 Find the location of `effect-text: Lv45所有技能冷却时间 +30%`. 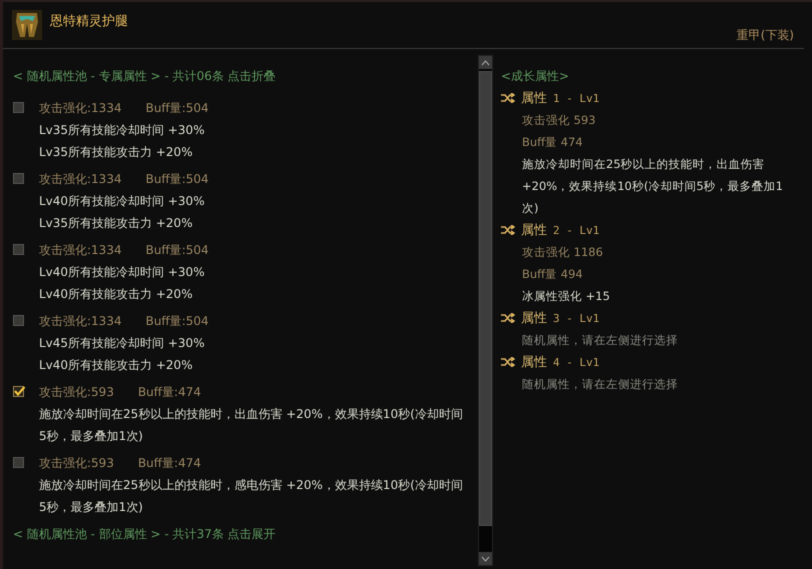

effect-text: Lv45所有技能冷却时间 +30% is located at coordinates (122, 343).